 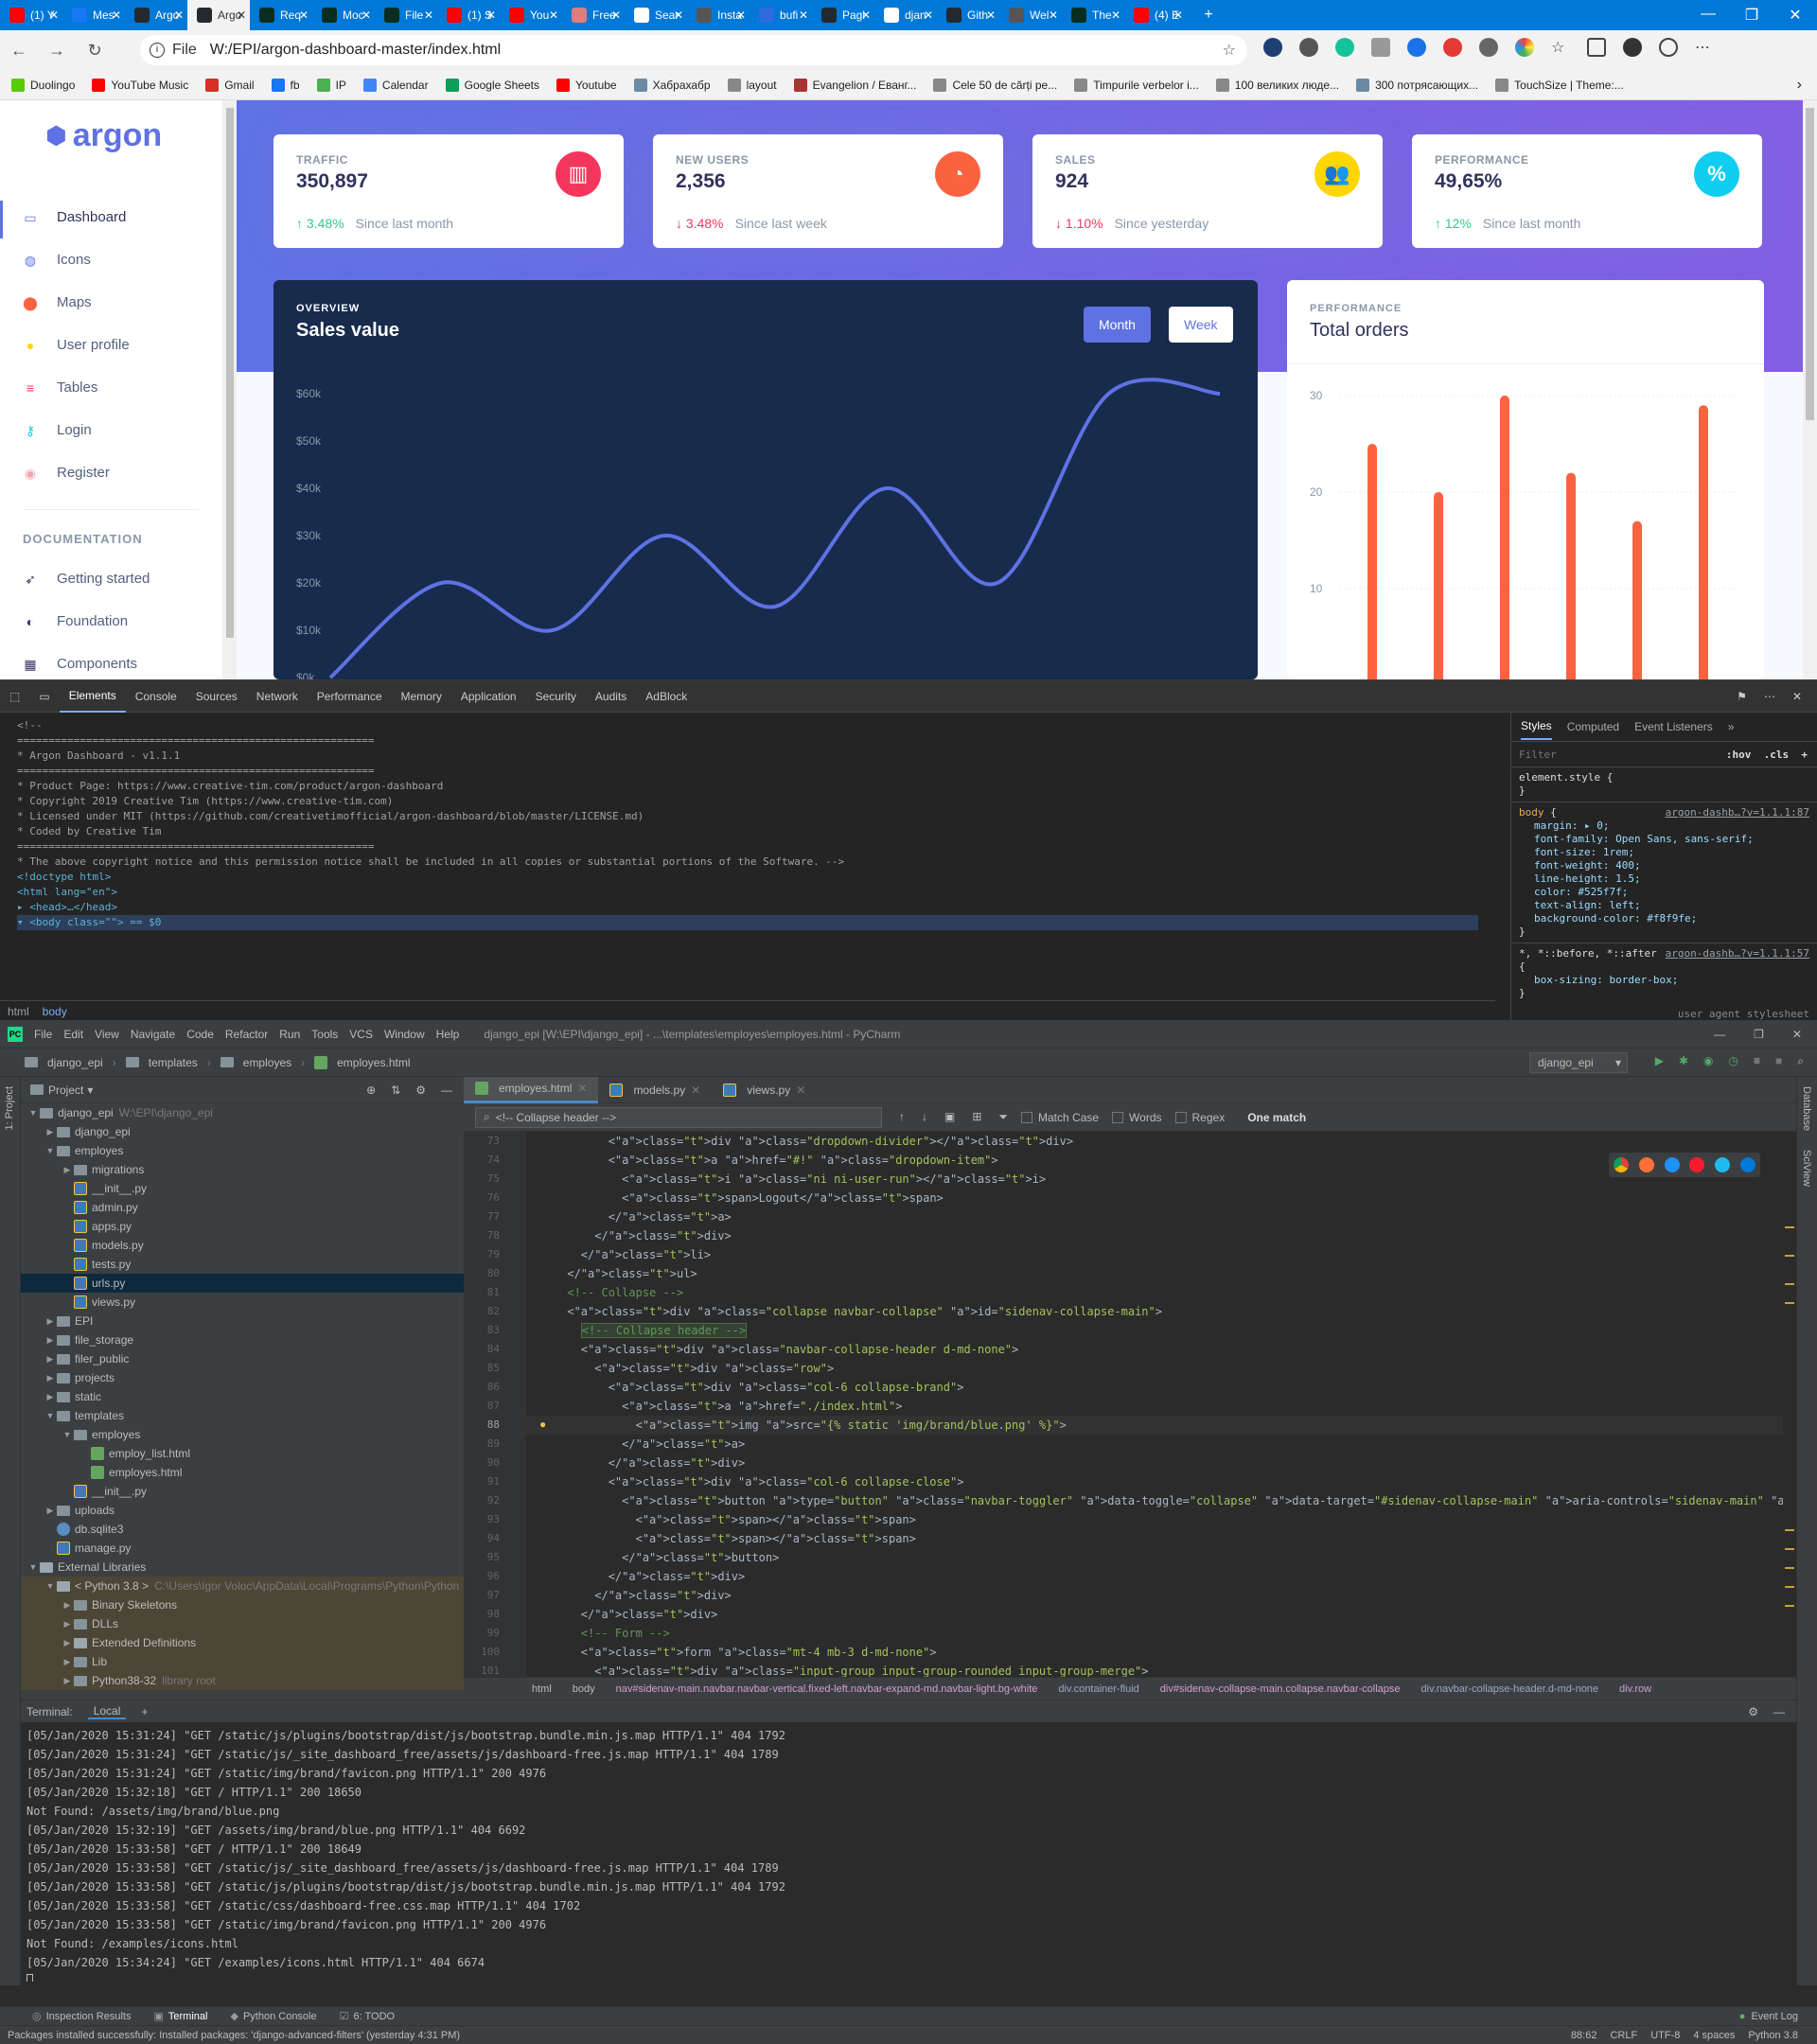 What do you see at coordinates (1804, 755) in the screenshot?
I see `add-rule-icon: +` at bounding box center [1804, 755].